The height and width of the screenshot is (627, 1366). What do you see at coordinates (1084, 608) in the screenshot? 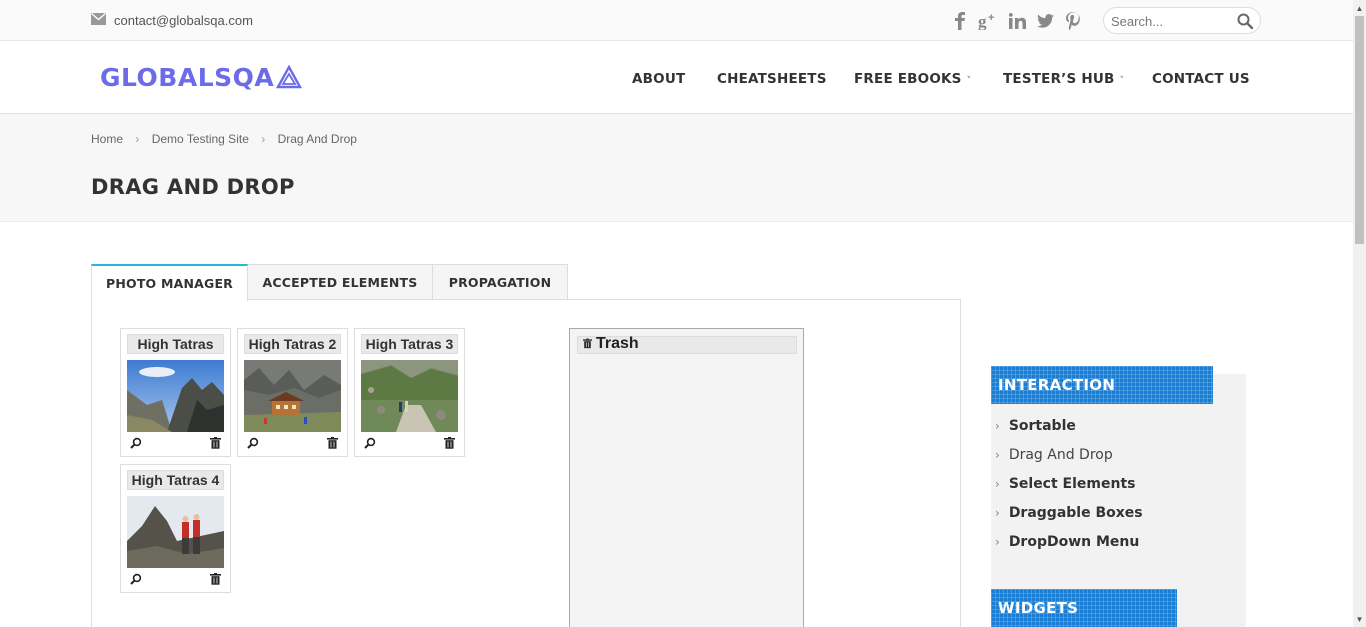
I see `sidebar-widgets-title: WIDGETS` at bounding box center [1084, 608].